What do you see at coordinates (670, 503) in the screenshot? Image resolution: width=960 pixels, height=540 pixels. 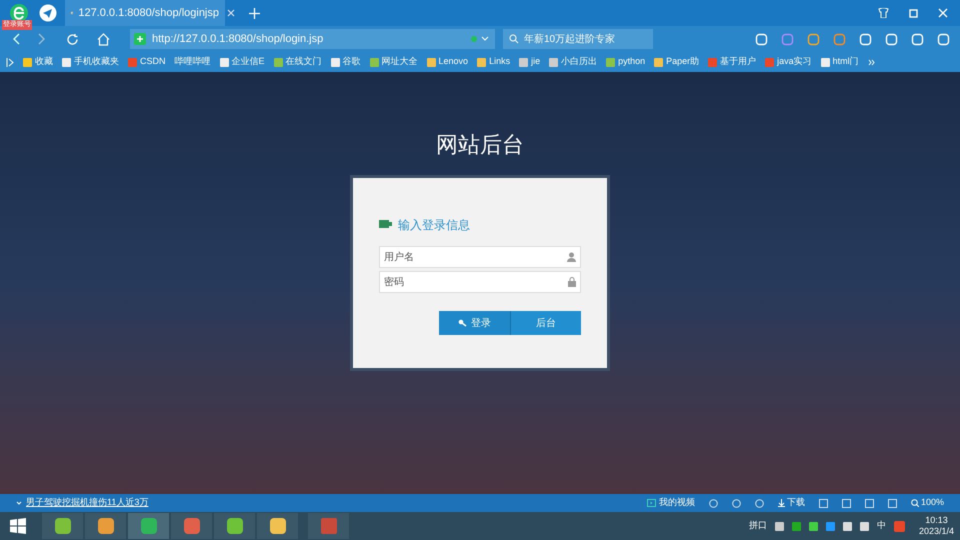 I see `video-button: 我的视频` at bounding box center [670, 503].